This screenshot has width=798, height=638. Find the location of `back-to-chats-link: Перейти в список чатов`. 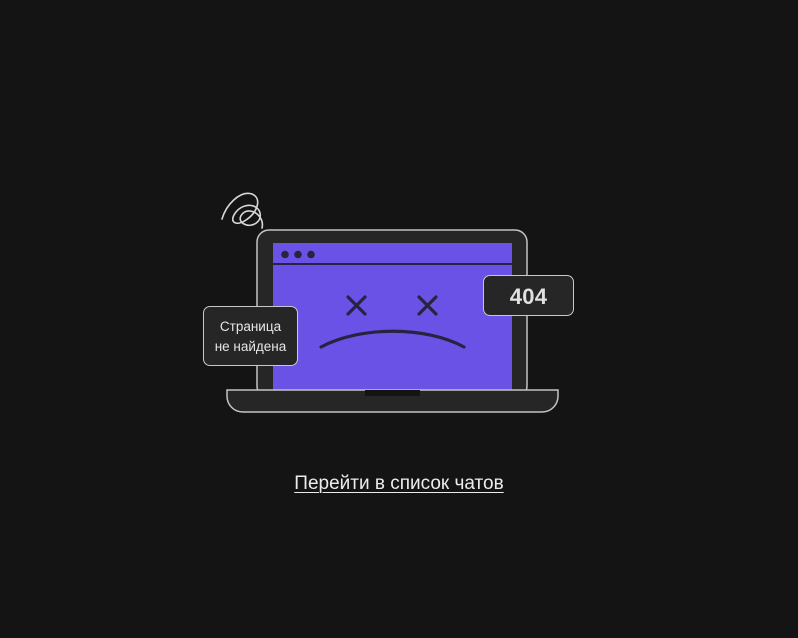

back-to-chats-link: Перейти в список чатов is located at coordinates (398, 483).